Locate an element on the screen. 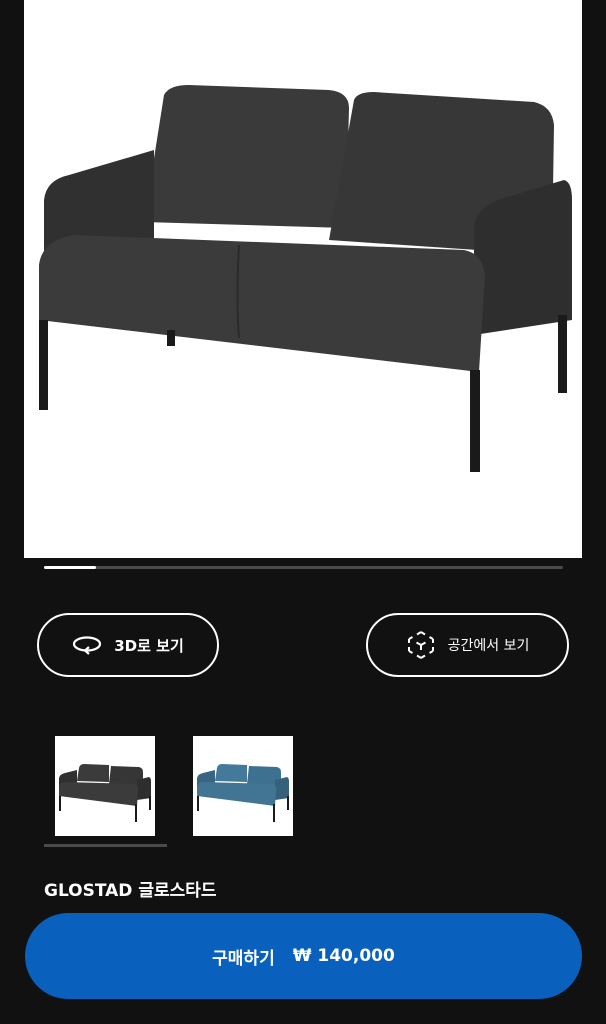 The image size is (606, 1024). view-3d-button: 3D로 보기 is located at coordinates (128, 645).